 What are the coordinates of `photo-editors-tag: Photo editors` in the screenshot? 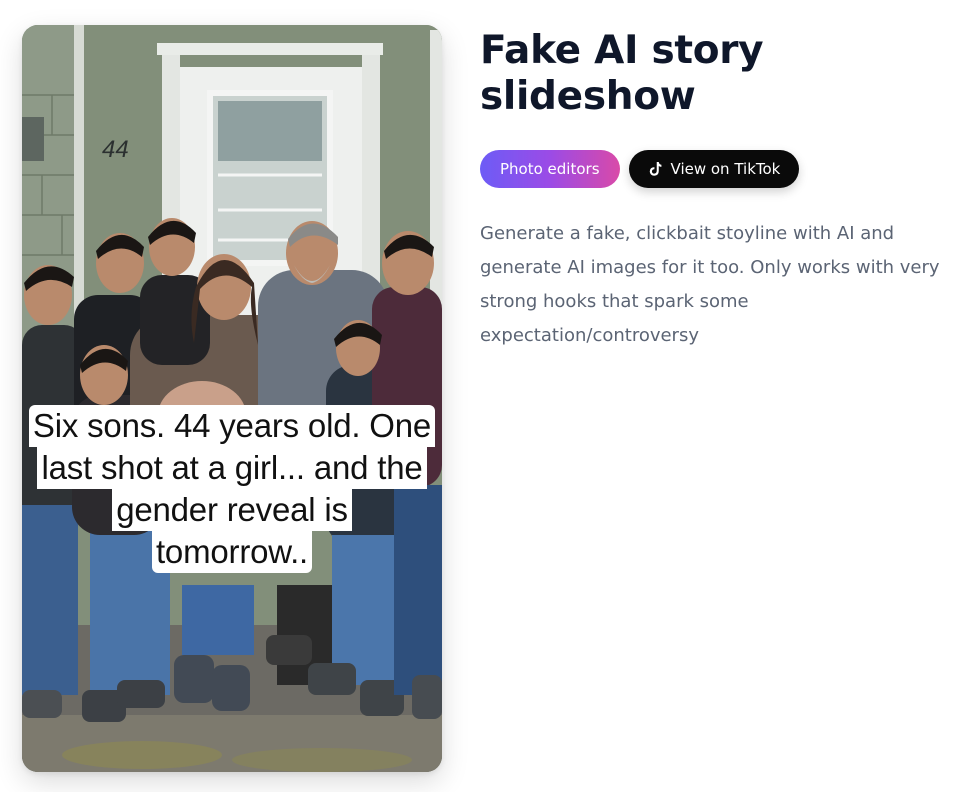 It's located at (550, 169).